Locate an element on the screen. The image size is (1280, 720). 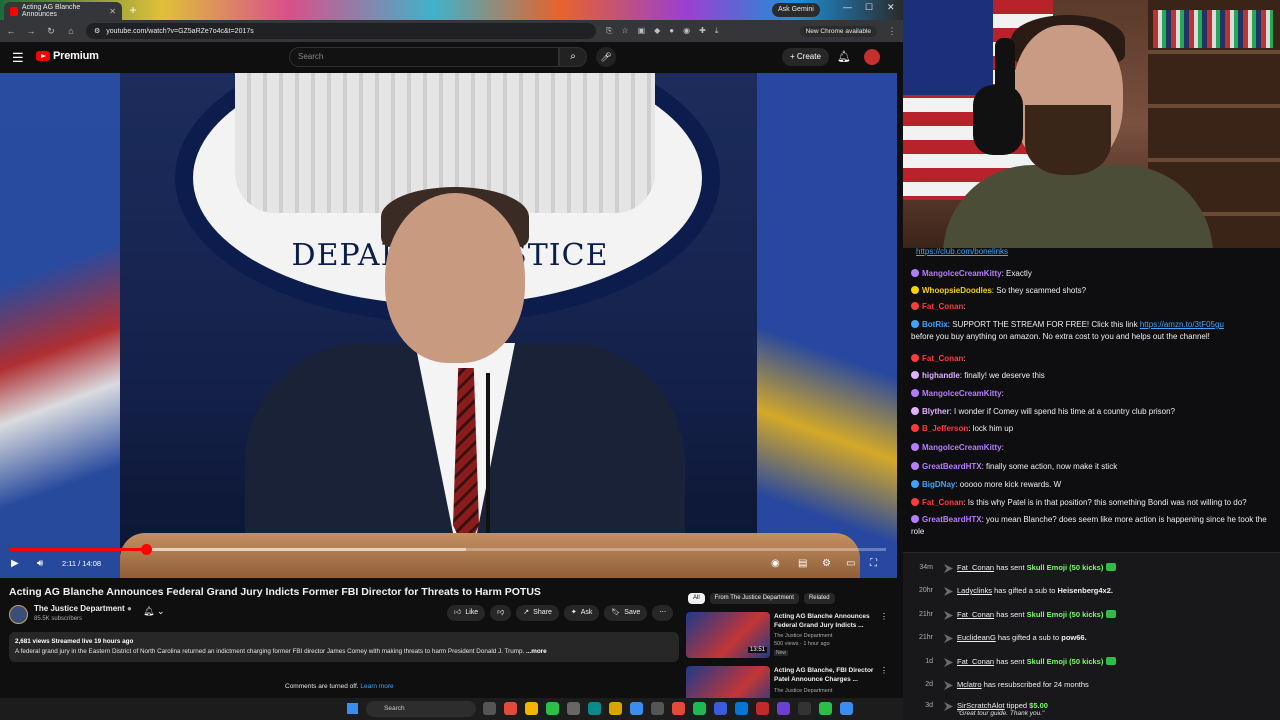
forward-icon: → is located at coordinates (31, 31).